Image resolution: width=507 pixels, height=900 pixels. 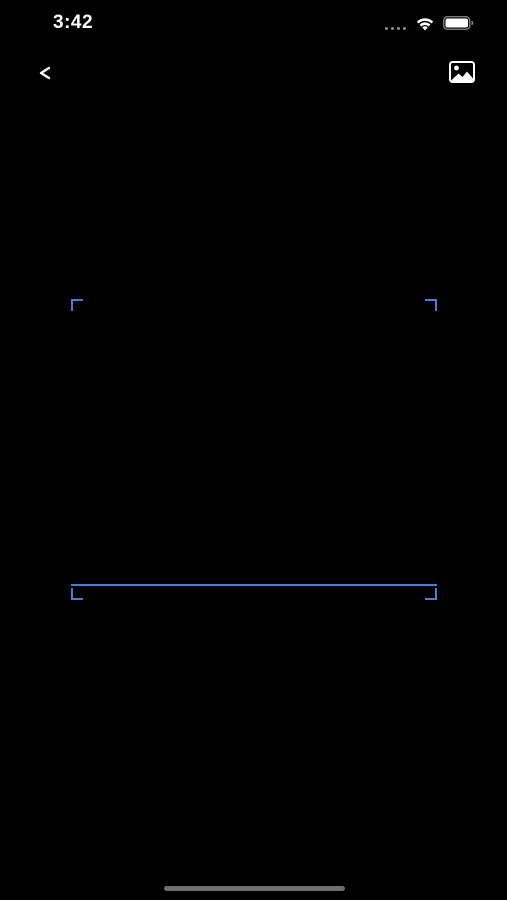 I want to click on battery-icon, so click(x=458, y=23).